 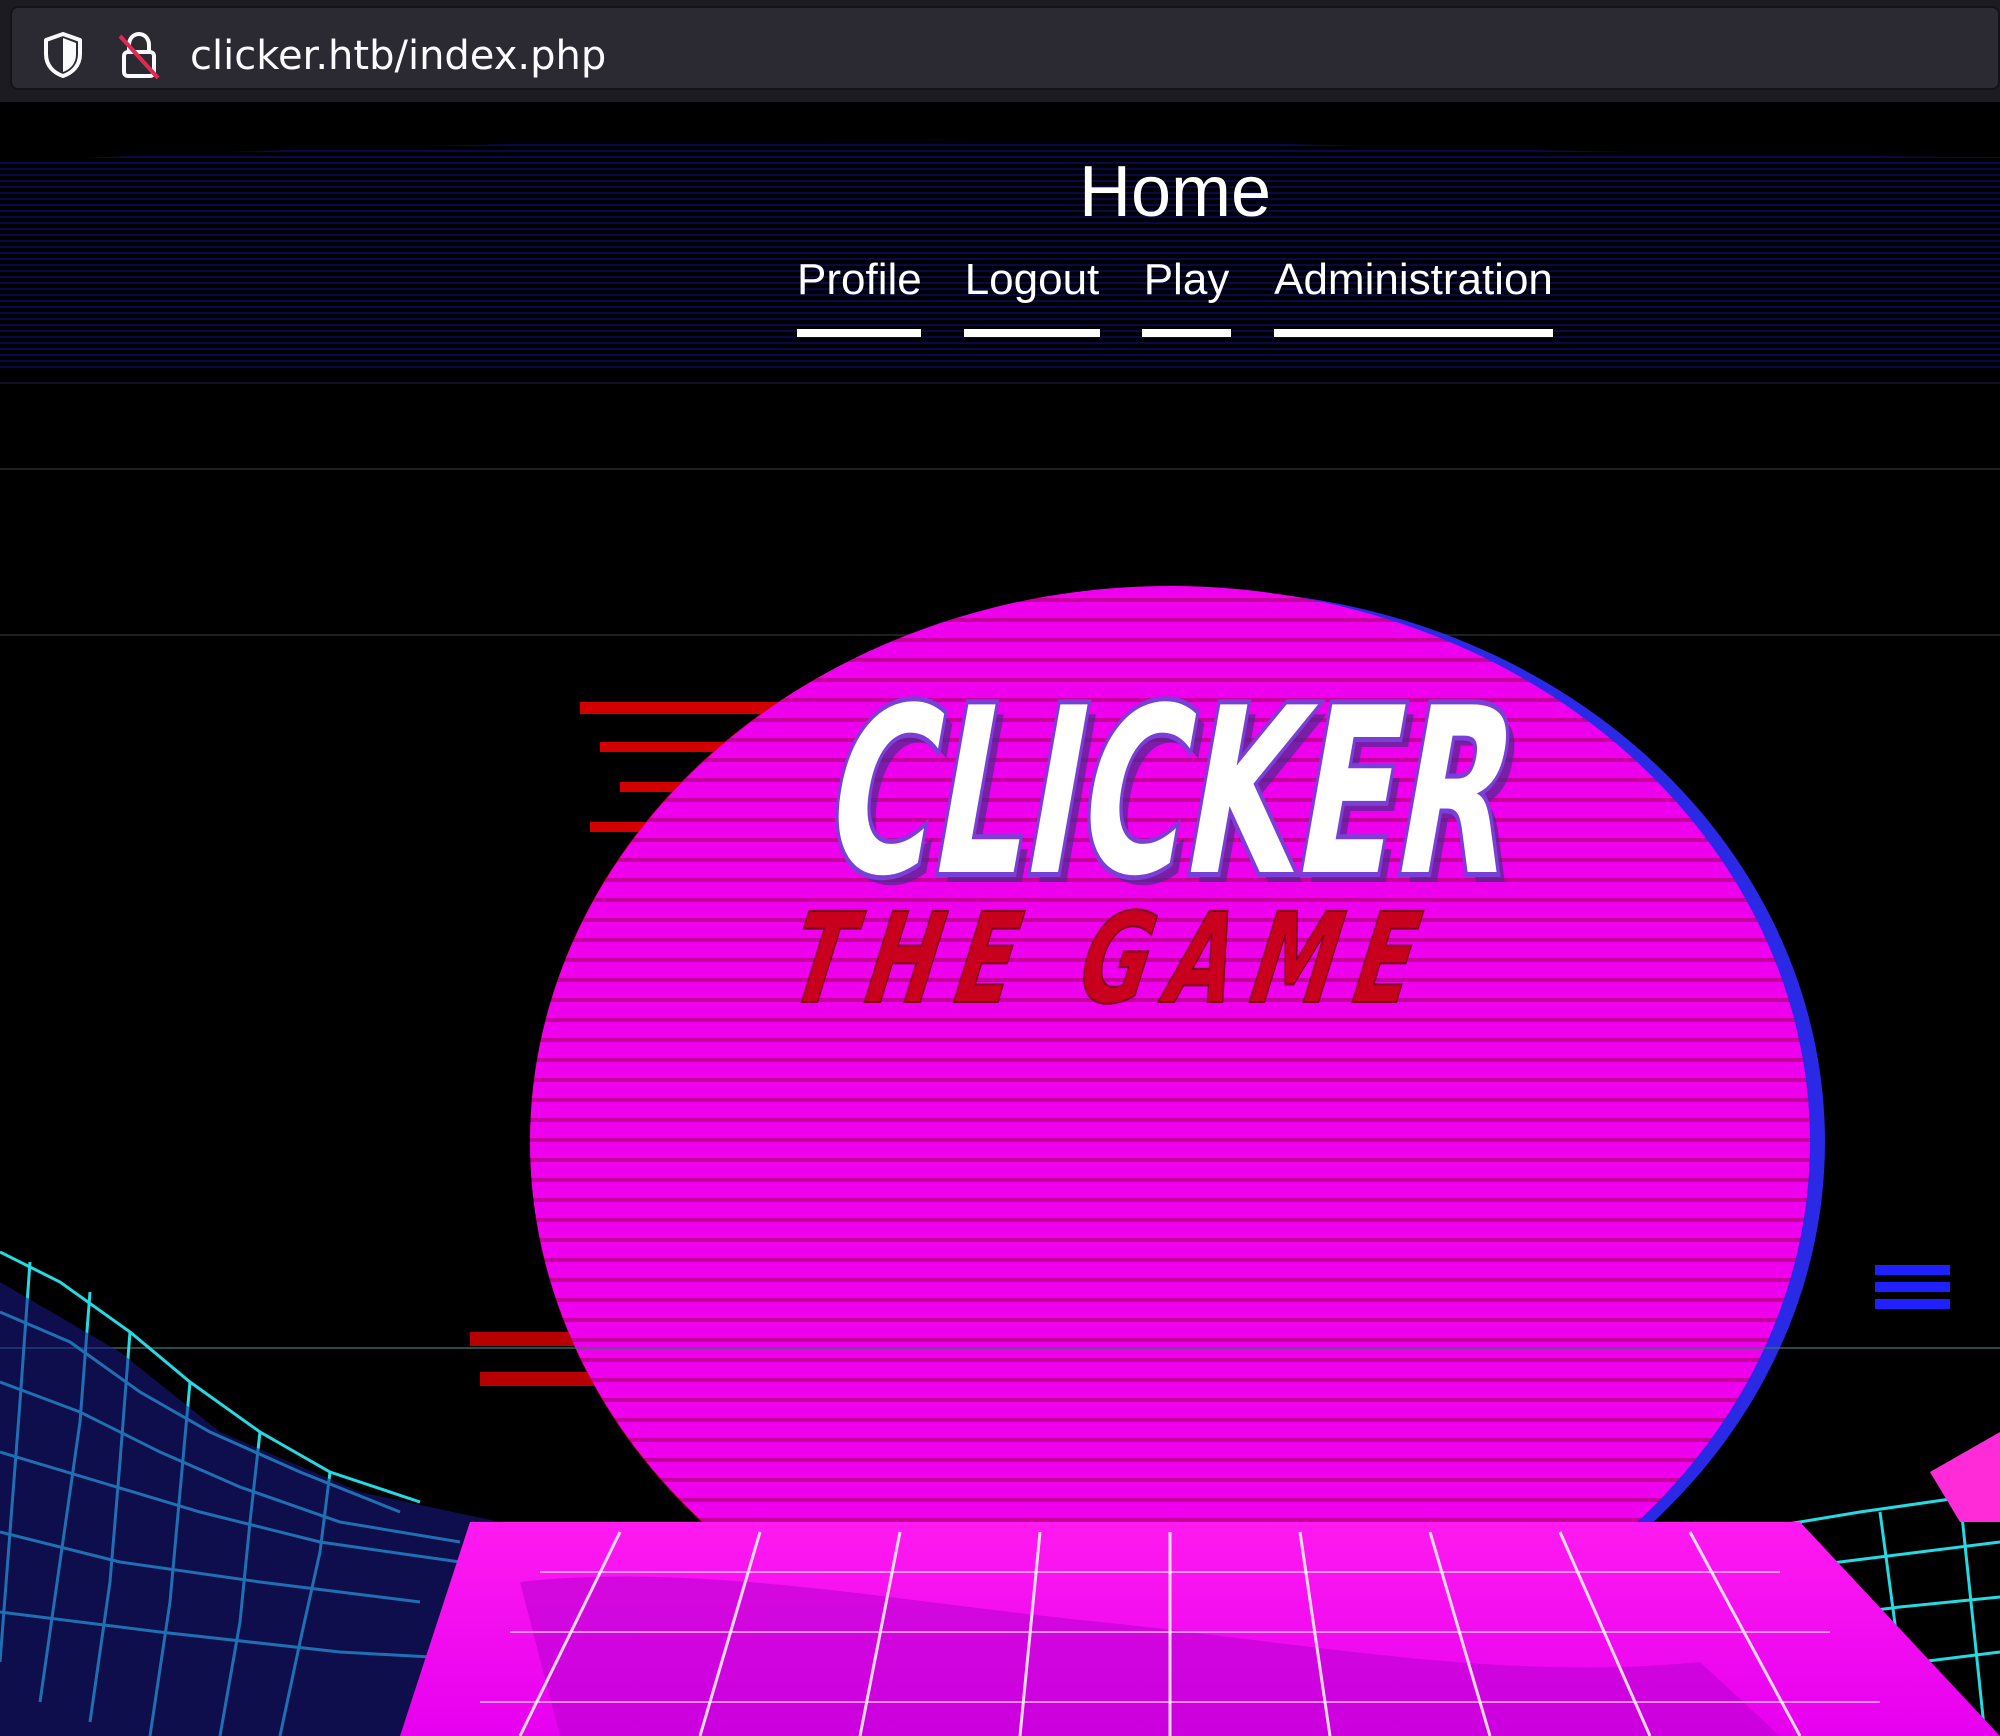 I want to click on nav-administration-label: Administration, so click(x=1413, y=279).